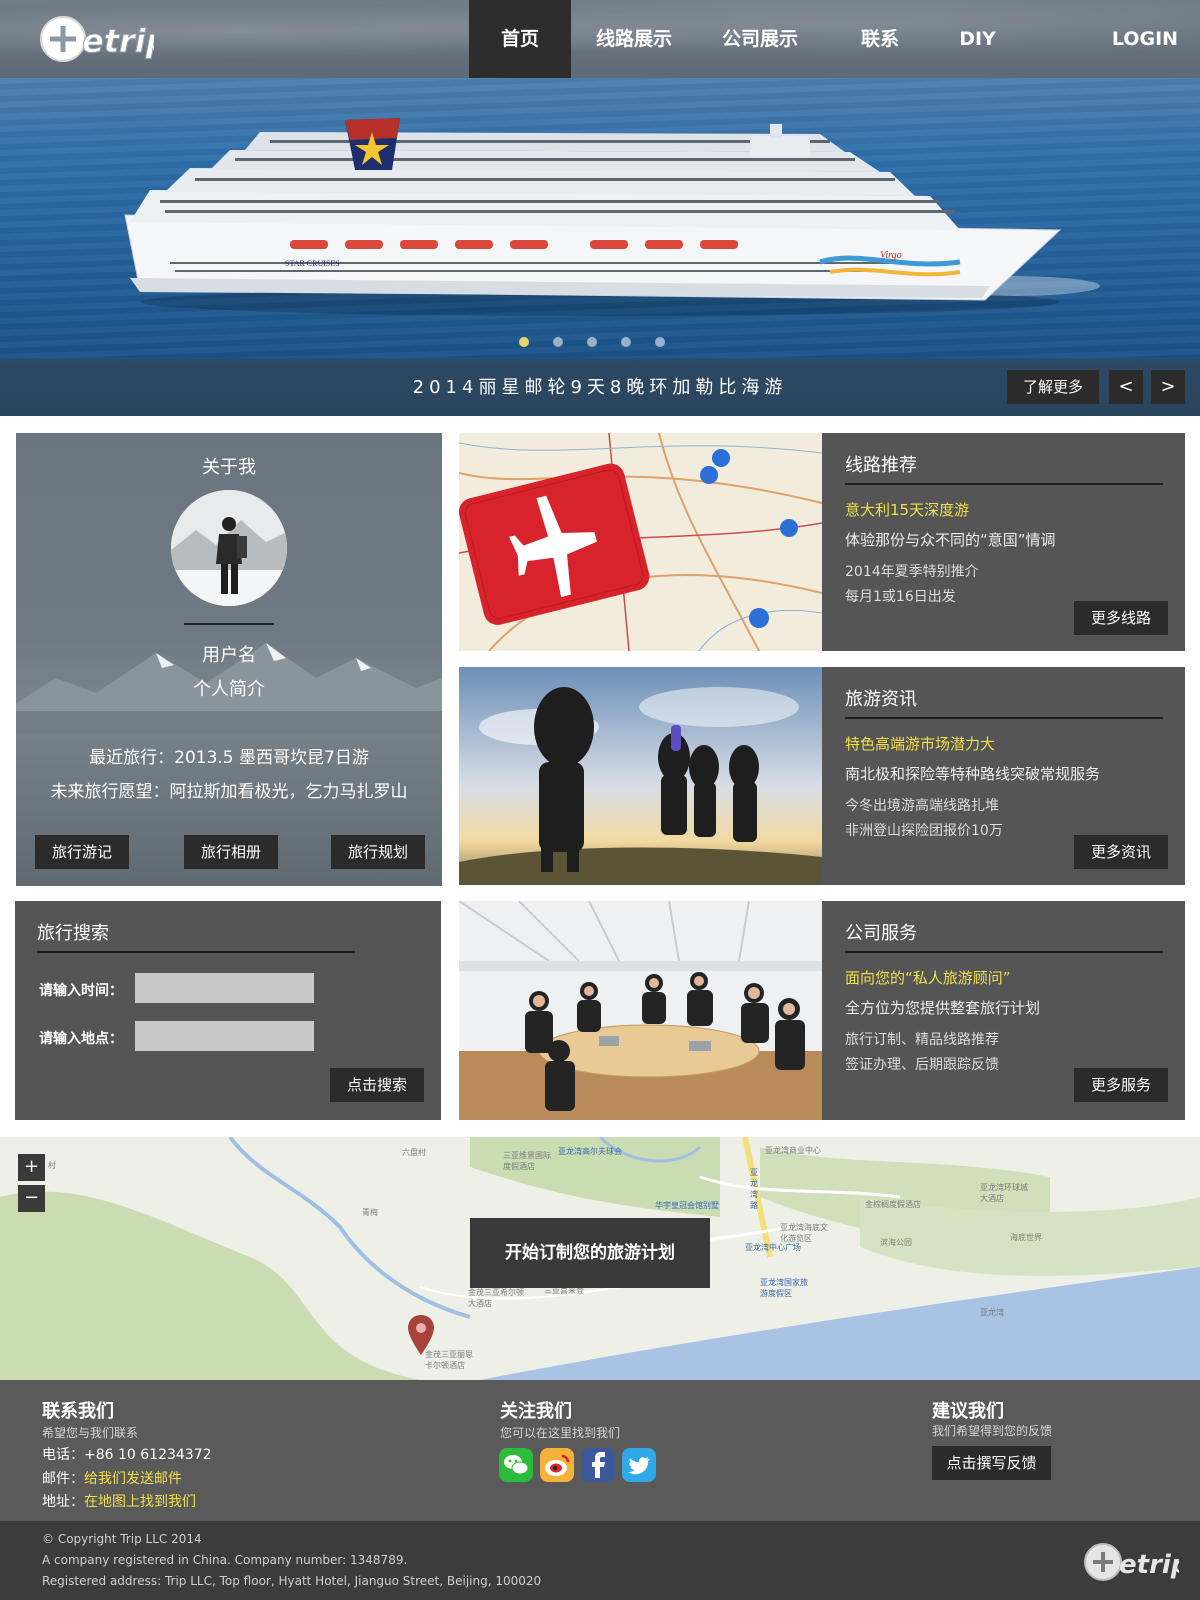 The width and height of the screenshot is (1200, 1600). Describe the element at coordinates (1145, 39) in the screenshot. I see `nav-login: LOGIN` at that location.